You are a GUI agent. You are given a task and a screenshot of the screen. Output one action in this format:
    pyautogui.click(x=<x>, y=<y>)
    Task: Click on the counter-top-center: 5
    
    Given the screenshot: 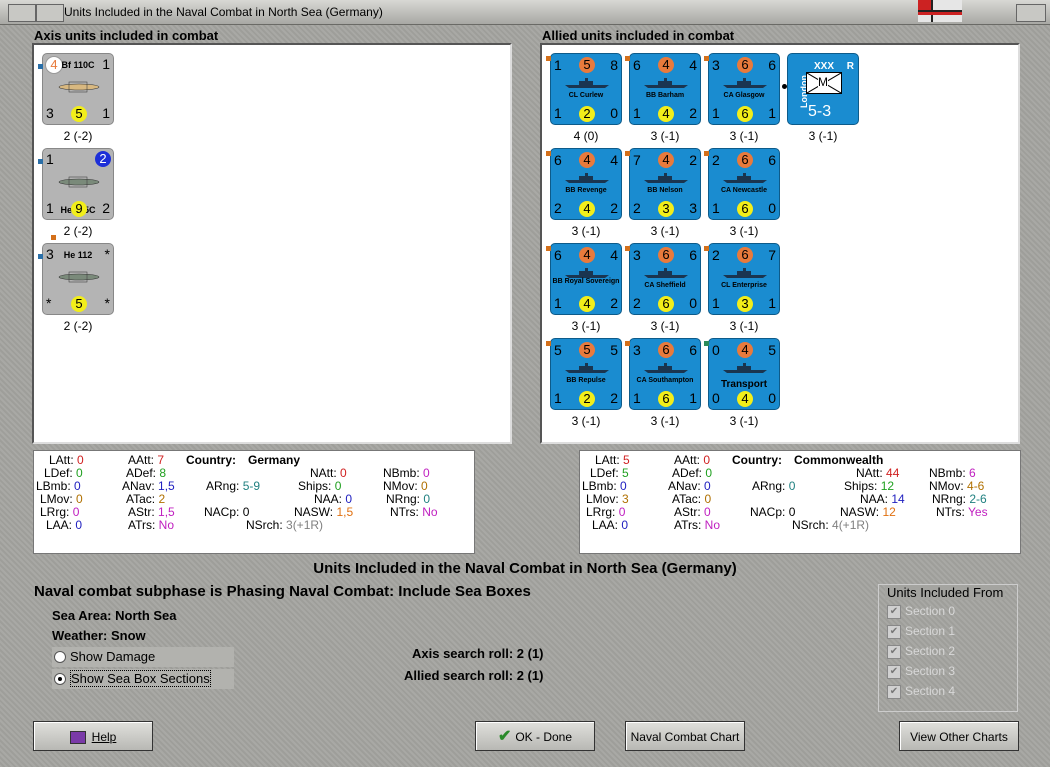 What is the action you would take?
    pyautogui.click(x=587, y=65)
    